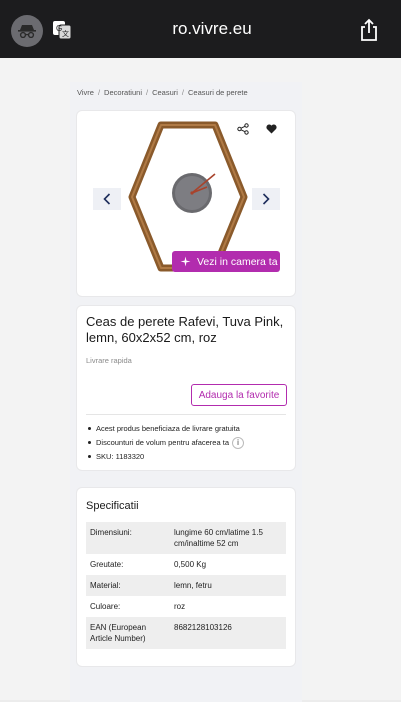 The image size is (401, 702). What do you see at coordinates (271, 129) in the screenshot?
I see `heart-icon` at bounding box center [271, 129].